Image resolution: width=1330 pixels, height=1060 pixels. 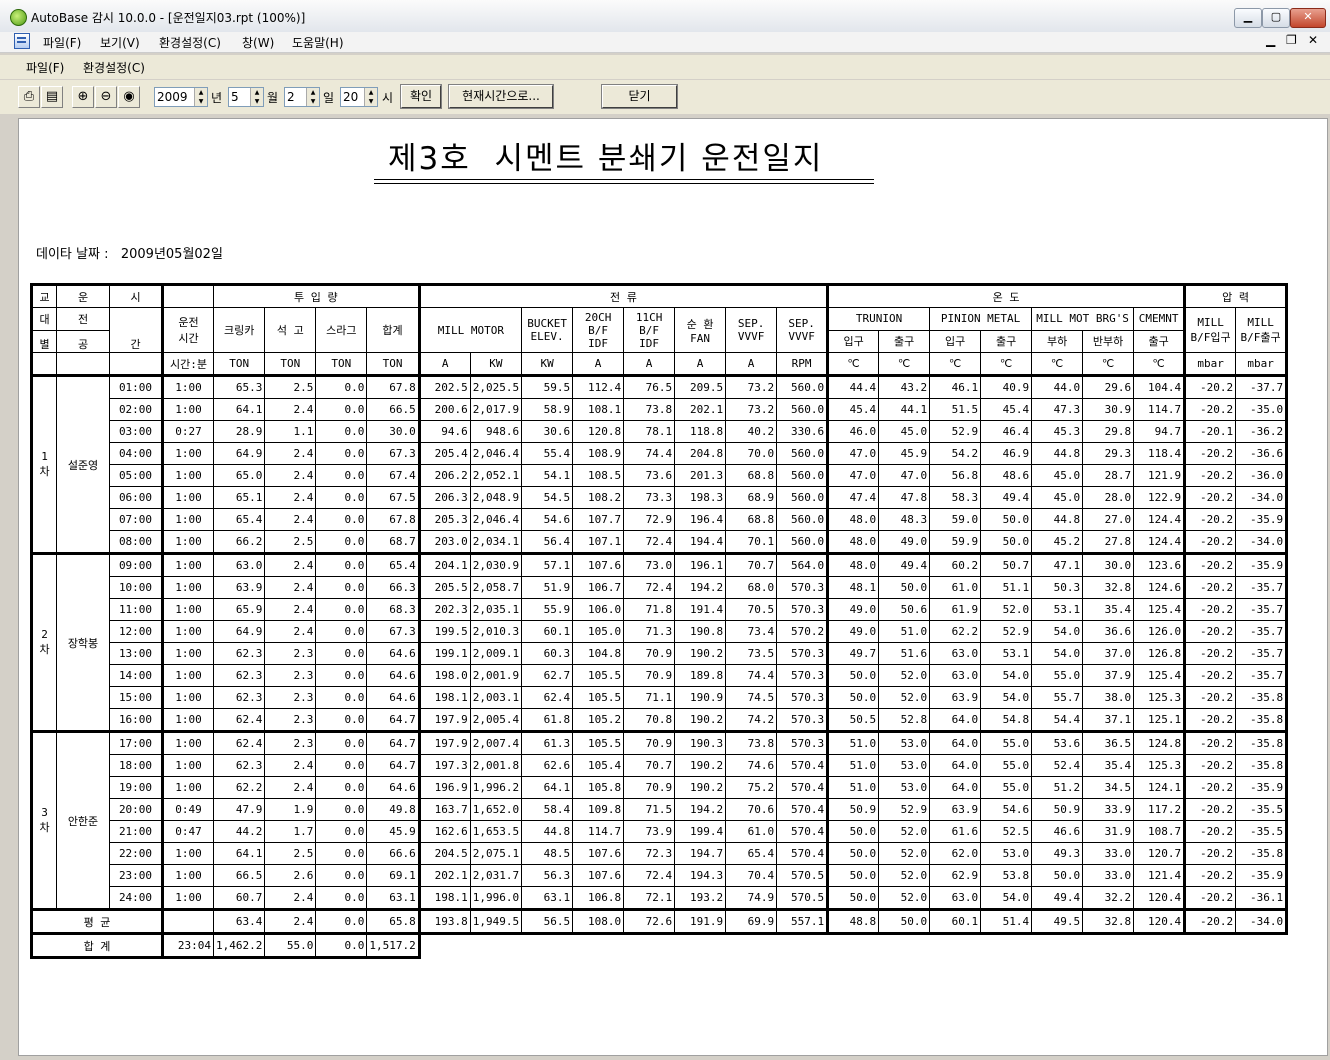 I want to click on value-cell: 54.6, so click(x=547, y=519).